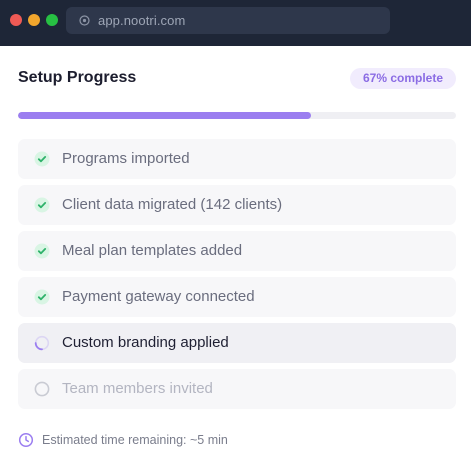 The width and height of the screenshot is (471, 469). I want to click on progress-badge: 67% complete, so click(403, 78).